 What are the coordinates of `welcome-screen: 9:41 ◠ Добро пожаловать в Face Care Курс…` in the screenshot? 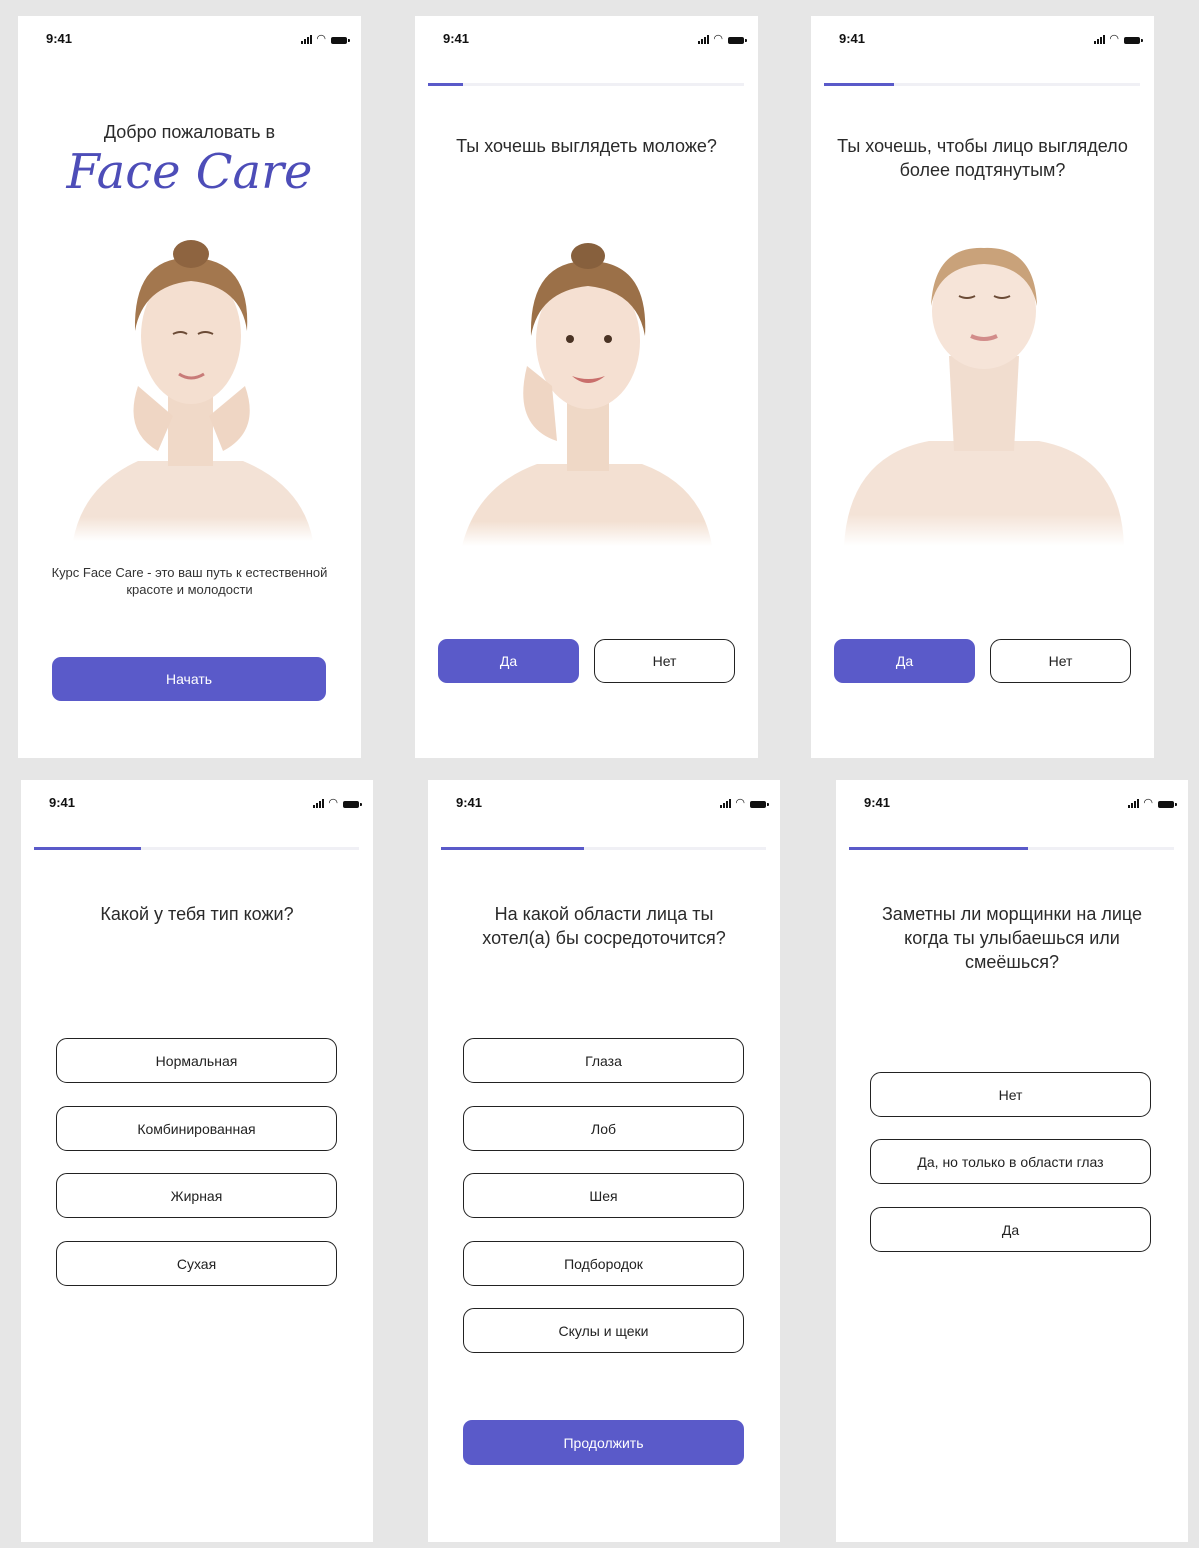 It's located at (189, 387).